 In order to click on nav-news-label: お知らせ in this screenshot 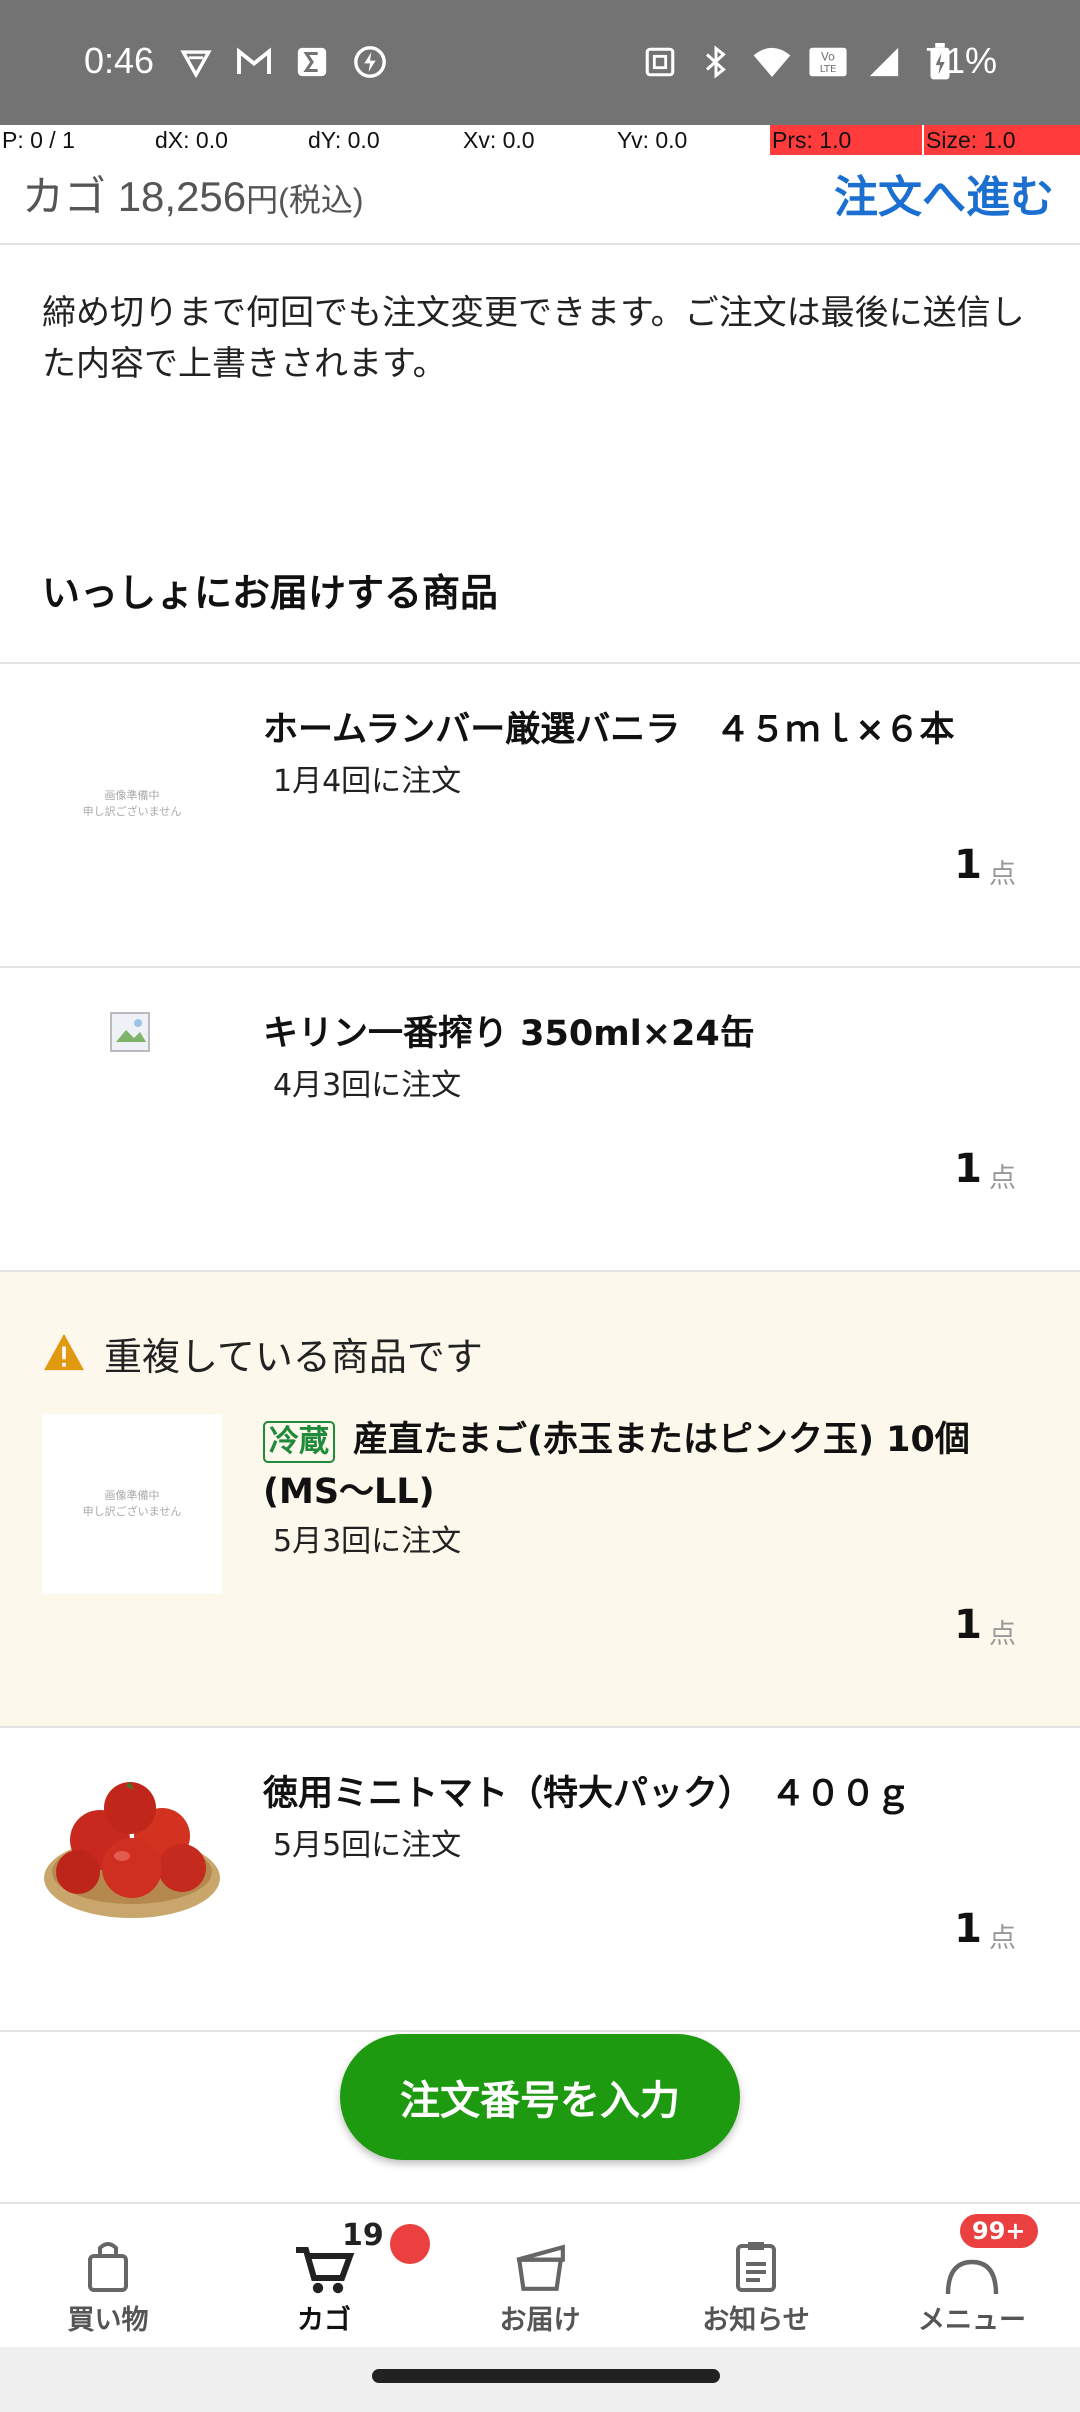, I will do `click(756, 2320)`.